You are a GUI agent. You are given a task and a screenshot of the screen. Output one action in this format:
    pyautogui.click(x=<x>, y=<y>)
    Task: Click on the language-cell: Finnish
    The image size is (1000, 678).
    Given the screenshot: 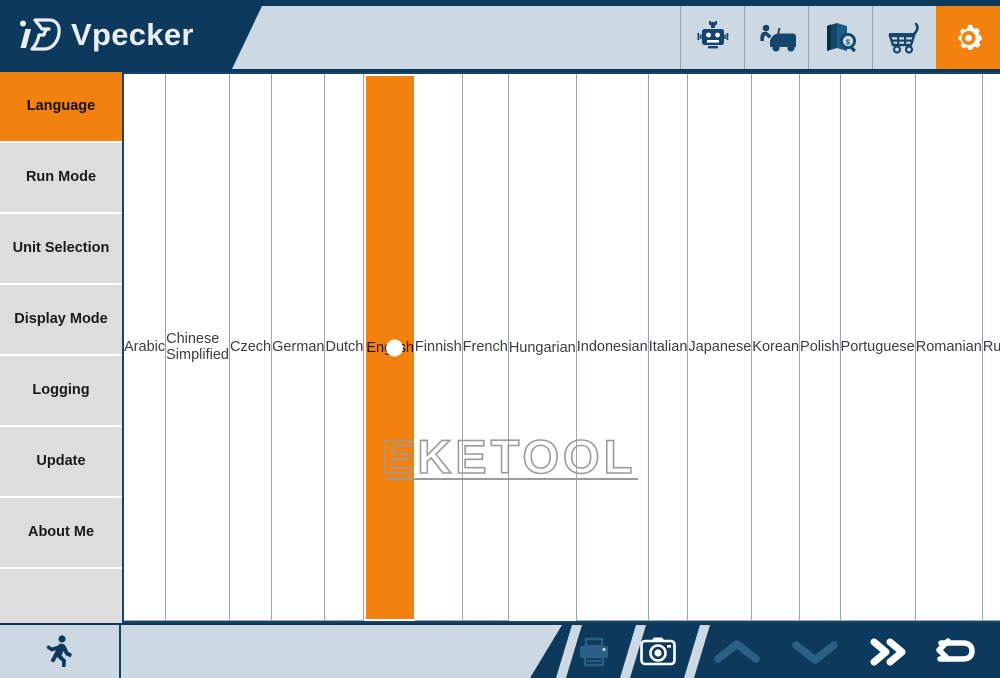 What is the action you would take?
    pyautogui.click(x=438, y=347)
    